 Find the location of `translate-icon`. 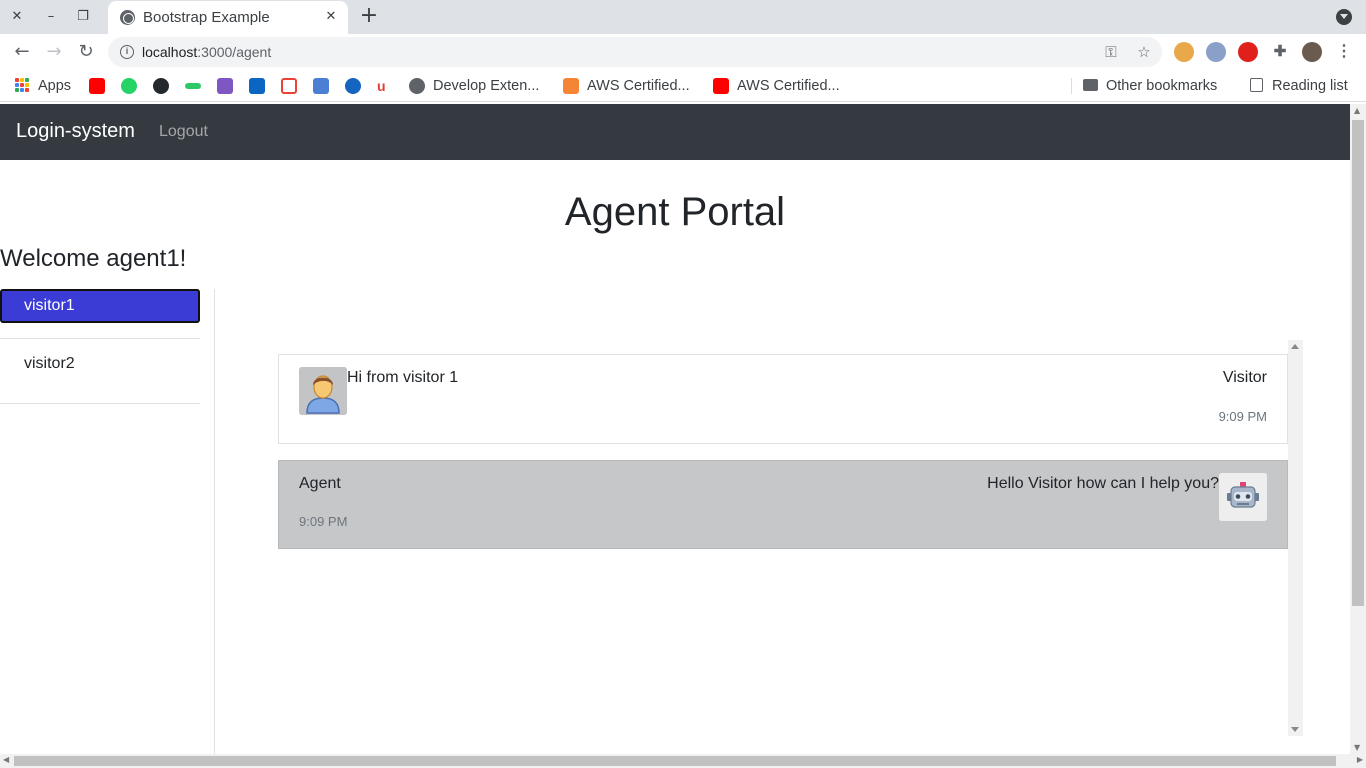

translate-icon is located at coordinates (321, 86).